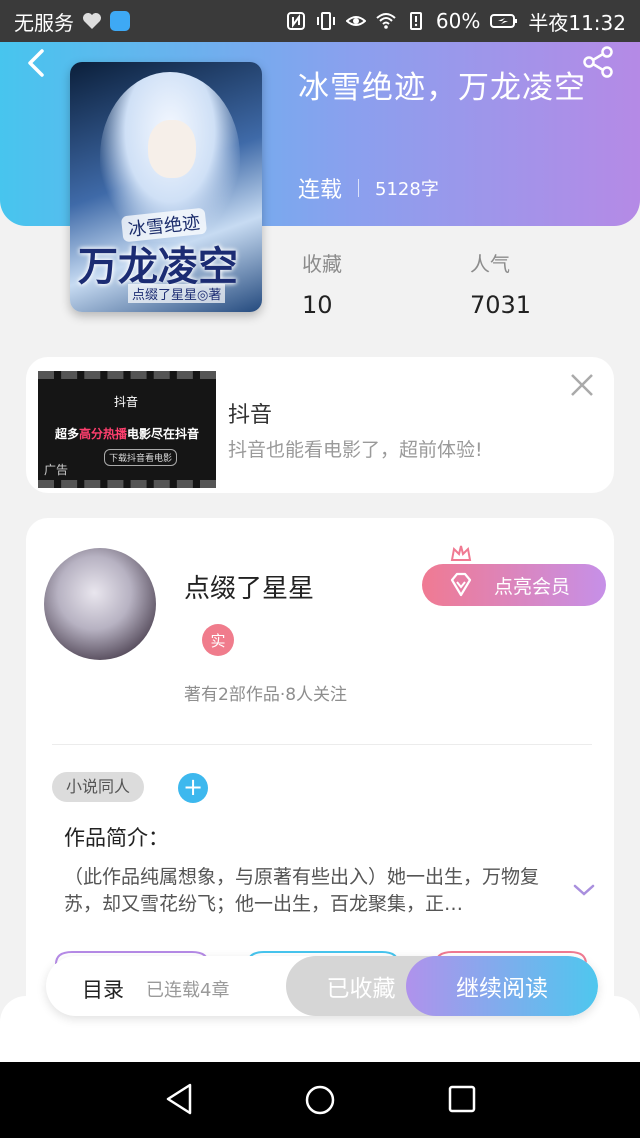 This screenshot has height=1138, width=640. Describe the element at coordinates (317, 305) in the screenshot. I see `favorites-value: 10` at that location.